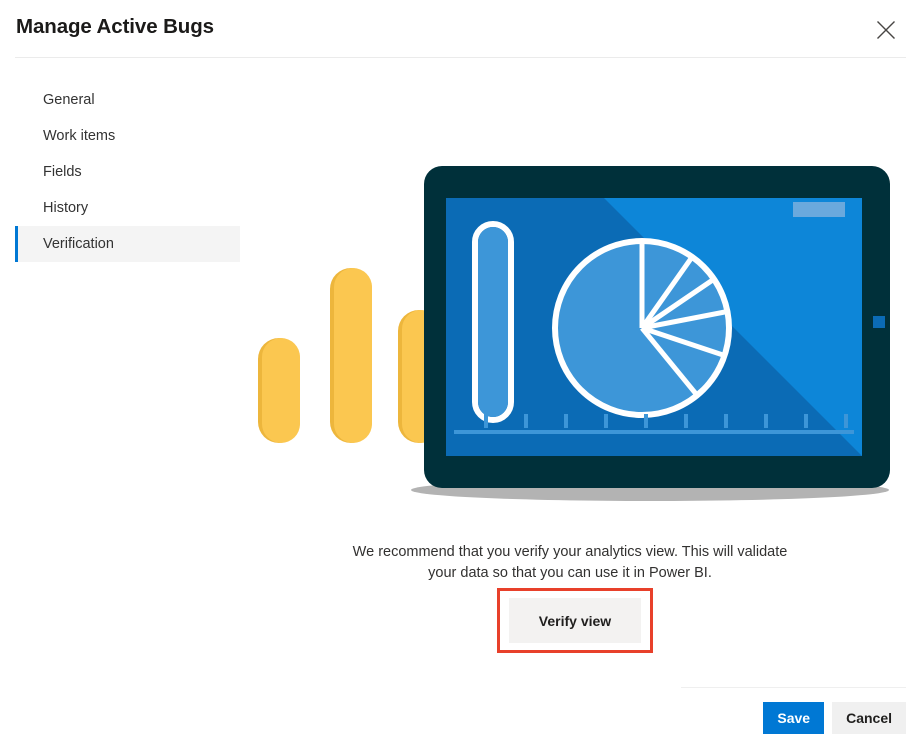 Image resolution: width=922 pixels, height=751 pixels. What do you see at coordinates (127, 244) in the screenshot?
I see `sidebar-item-verification: Verification` at bounding box center [127, 244].